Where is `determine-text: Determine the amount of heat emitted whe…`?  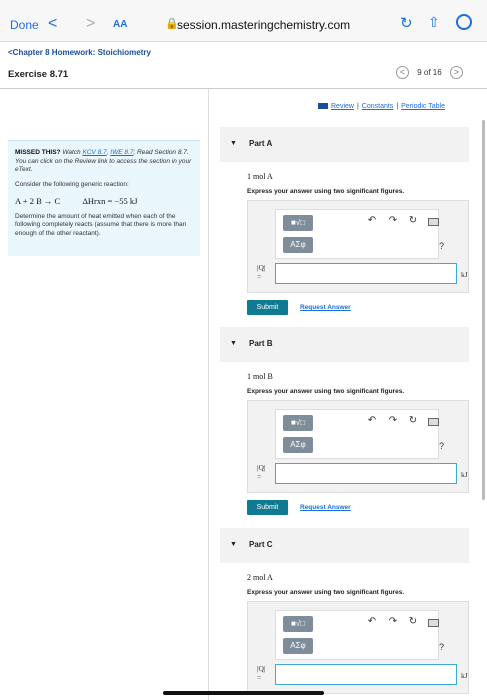
determine-text: Determine the amount of heat emitted whe… is located at coordinates (101, 224).